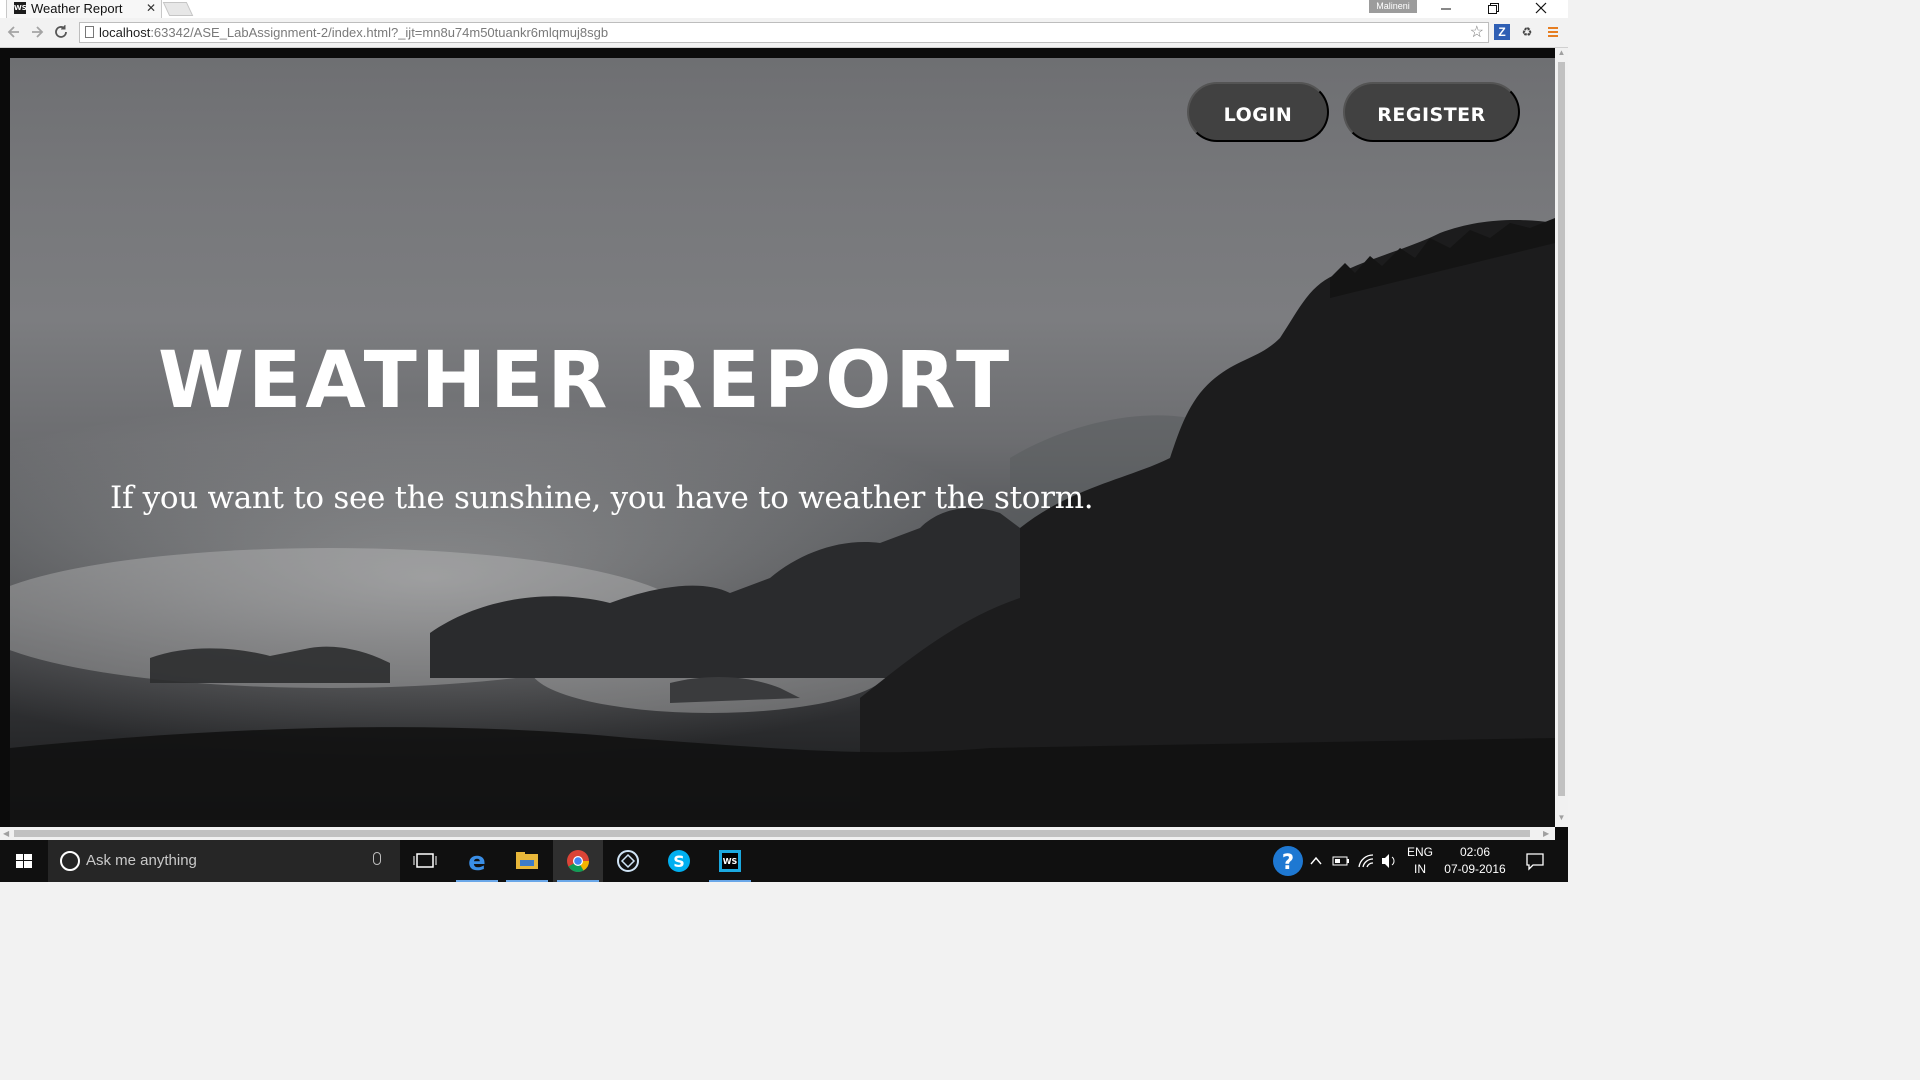  Describe the element at coordinates (1477, 32) in the screenshot. I see `star-icon: ☆` at that location.